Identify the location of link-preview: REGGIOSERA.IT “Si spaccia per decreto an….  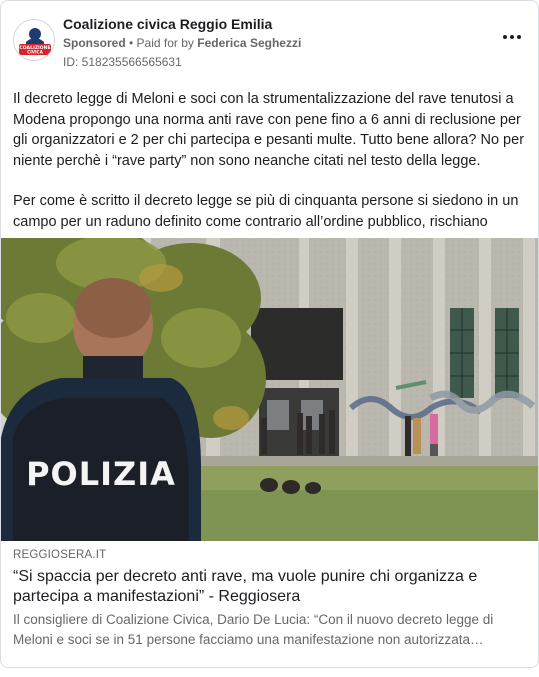
(270, 598).